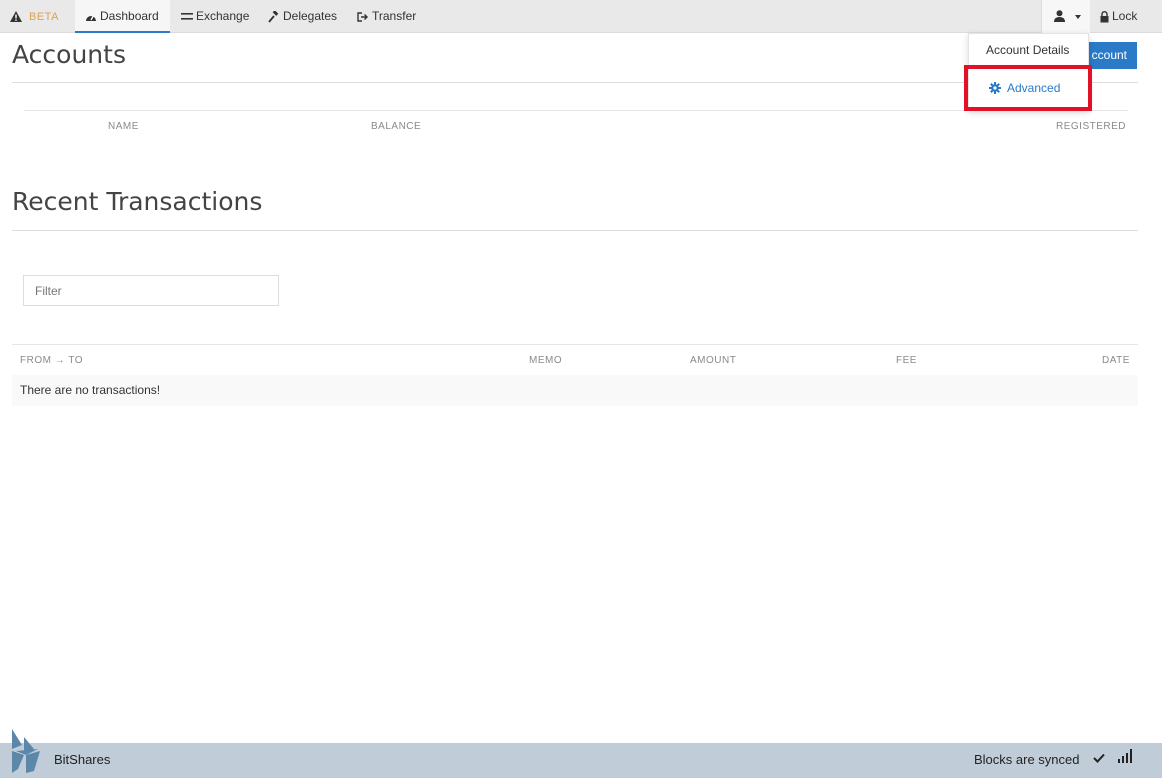 This screenshot has height=778, width=1162. What do you see at coordinates (44, 17) in the screenshot?
I see `beta-label: BETA` at bounding box center [44, 17].